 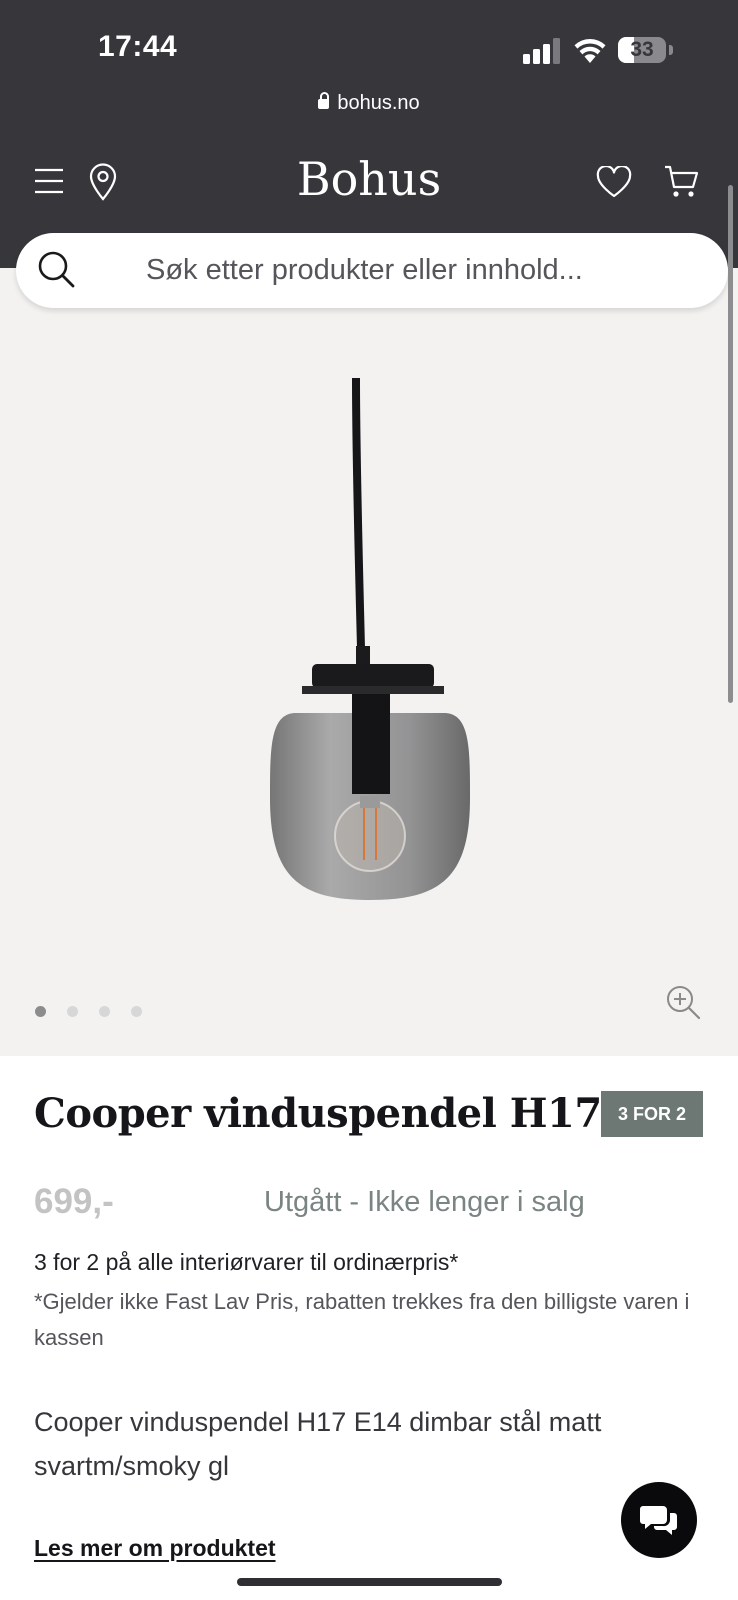 I want to click on chat-icon, so click(x=658, y=1520).